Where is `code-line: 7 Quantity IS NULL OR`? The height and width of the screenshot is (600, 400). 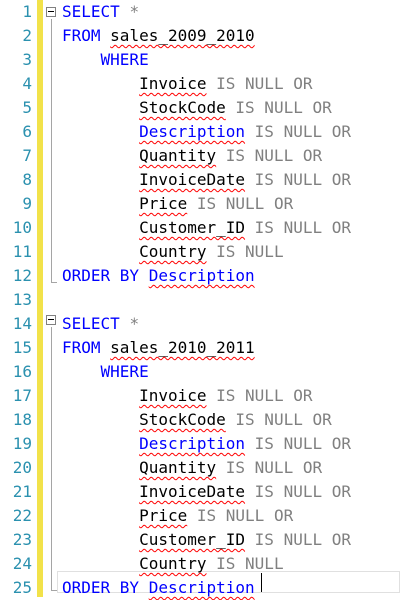 code-line: 7 Quantity IS NULL OR is located at coordinates (200, 156).